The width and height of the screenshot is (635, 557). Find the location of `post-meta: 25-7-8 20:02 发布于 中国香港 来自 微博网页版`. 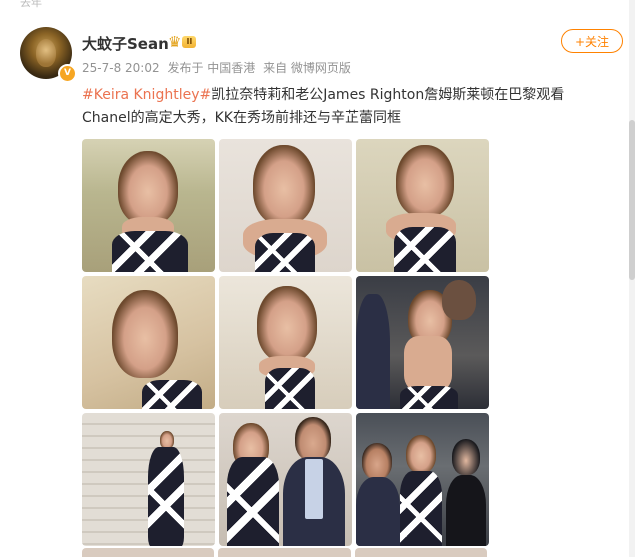

post-meta: 25-7-8 20:02 发布于 中国香港 来自 微博网页版 is located at coordinates (218, 67).